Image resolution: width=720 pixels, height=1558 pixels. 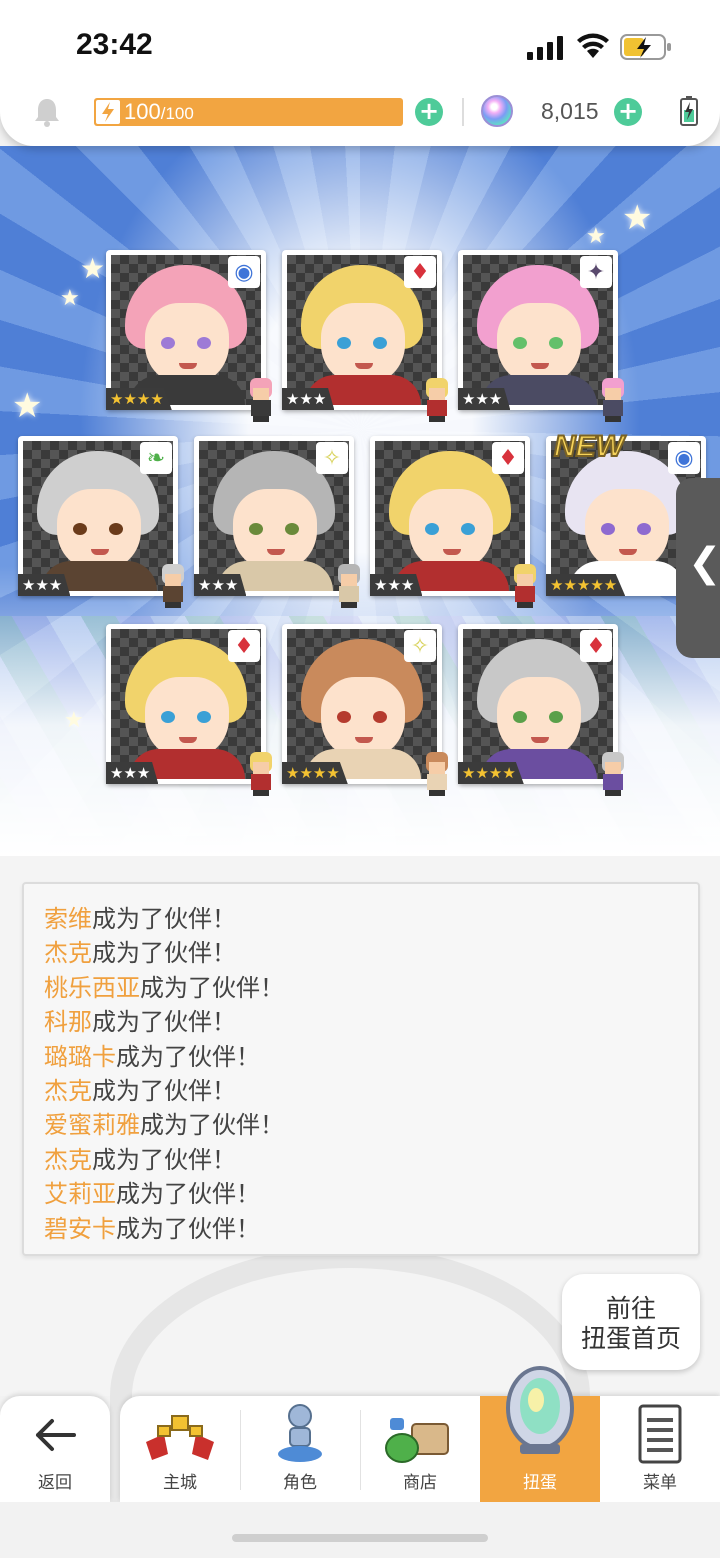 What do you see at coordinates (92, 1125) in the screenshot?
I see `companion-name: 爱蜜莉雅` at bounding box center [92, 1125].